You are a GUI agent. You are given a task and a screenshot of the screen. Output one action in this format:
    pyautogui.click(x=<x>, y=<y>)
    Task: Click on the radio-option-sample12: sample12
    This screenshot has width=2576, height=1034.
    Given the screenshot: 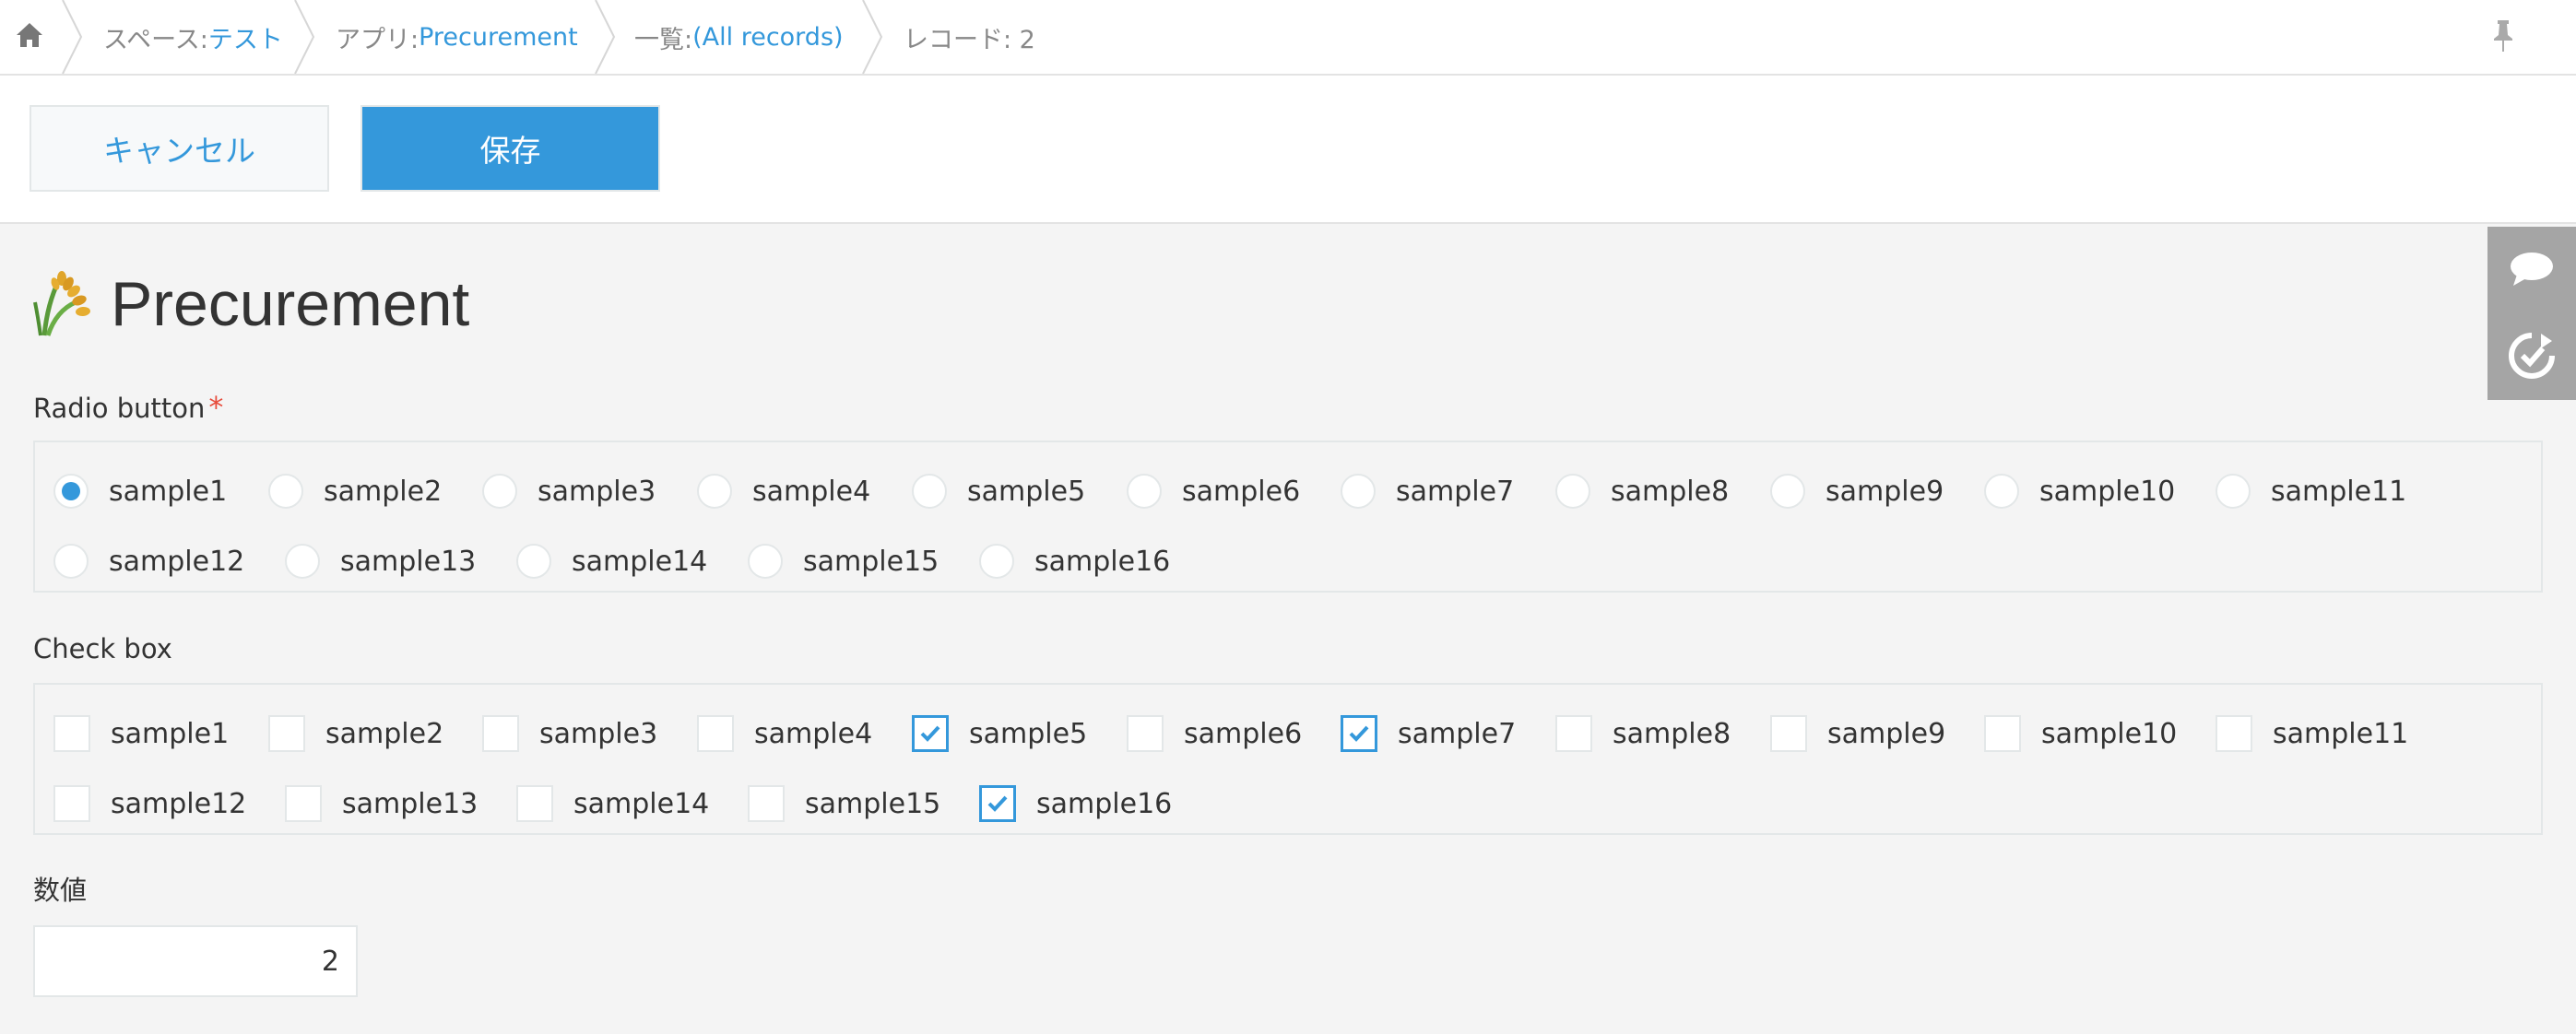 What is the action you would take?
    pyautogui.click(x=148, y=561)
    